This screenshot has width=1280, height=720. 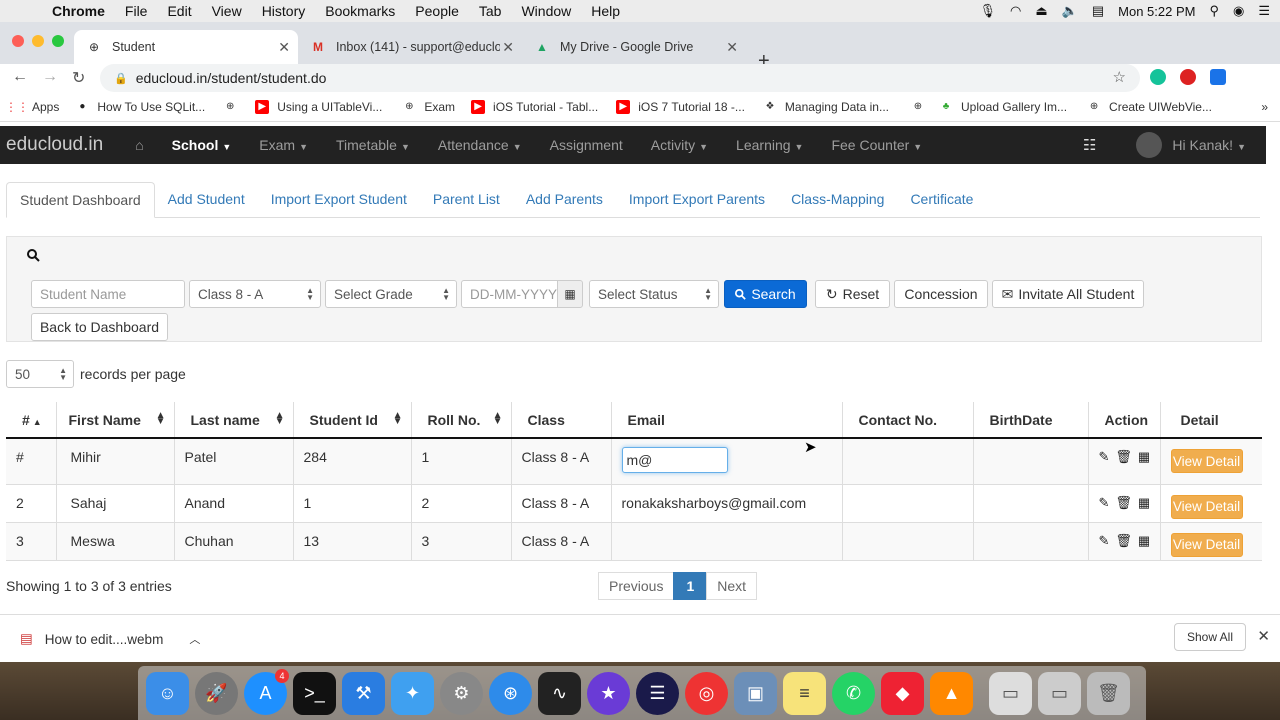 I want to click on download-item: ▤ How to edit....webm ︿, so click(x=110, y=639).